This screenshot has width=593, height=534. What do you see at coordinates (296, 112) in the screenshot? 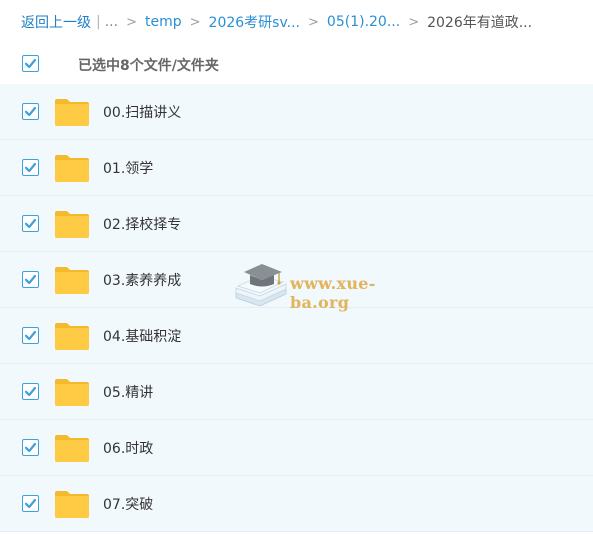
I see `file-row: 00.扫描讲义` at bounding box center [296, 112].